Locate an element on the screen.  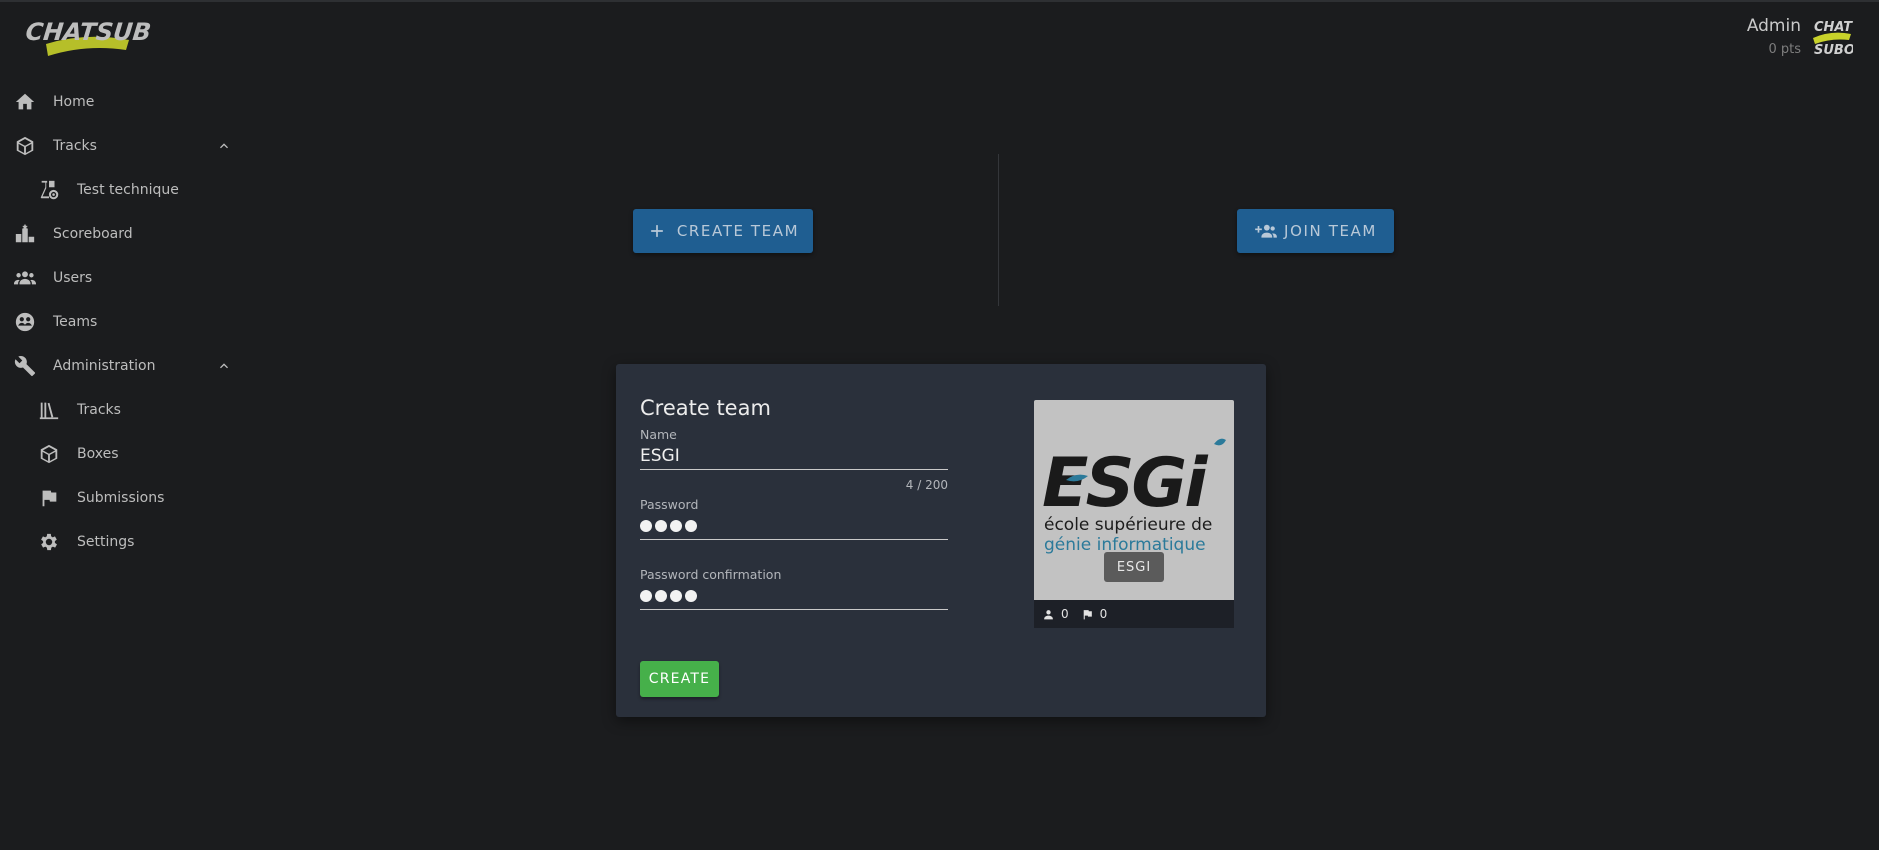
user-name: Admin is located at coordinates (1774, 26).